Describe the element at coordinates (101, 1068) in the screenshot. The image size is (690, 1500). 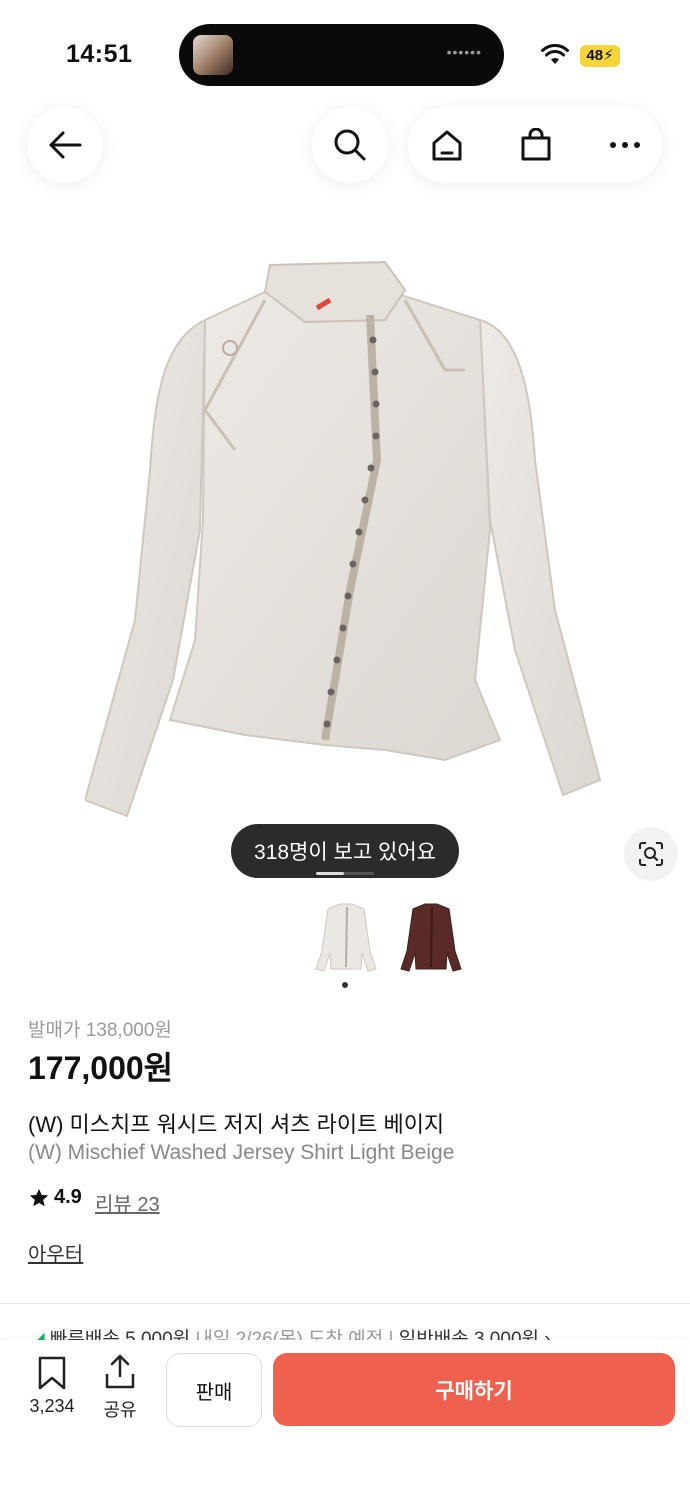
I see `current-price: 177,000원` at that location.